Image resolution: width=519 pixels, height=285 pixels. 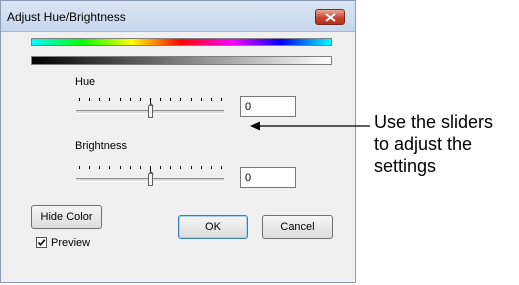 I want to click on annotation-line: to adjust the, so click(x=423, y=144).